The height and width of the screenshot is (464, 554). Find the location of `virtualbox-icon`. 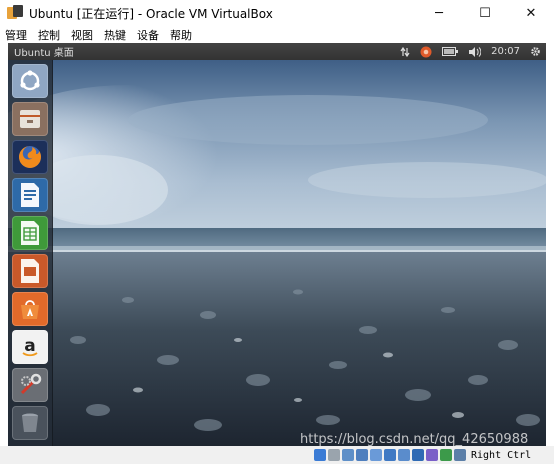

virtualbox-icon is located at coordinates (15, 13).